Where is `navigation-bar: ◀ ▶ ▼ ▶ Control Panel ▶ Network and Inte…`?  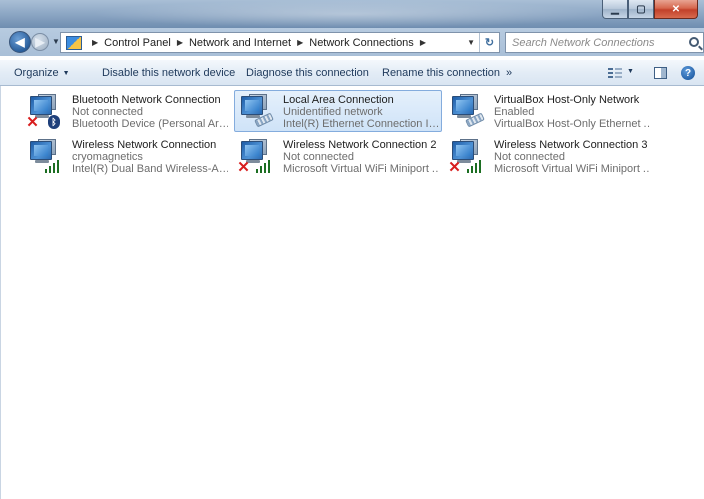 navigation-bar: ◀ ▶ ▼ ▶ Control Panel ▶ Network and Inte… is located at coordinates (352, 42).